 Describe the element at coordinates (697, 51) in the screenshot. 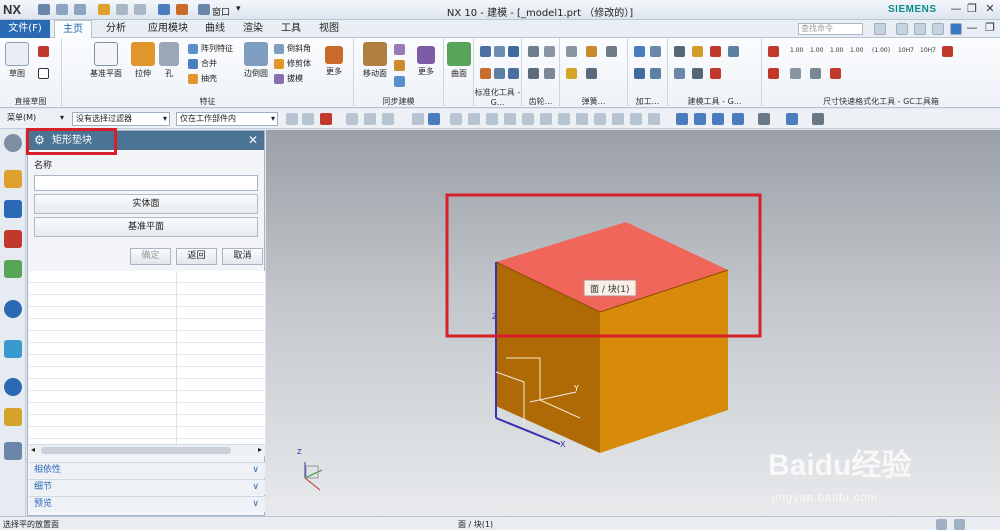

I see `modeling-tool-2-icon` at that location.